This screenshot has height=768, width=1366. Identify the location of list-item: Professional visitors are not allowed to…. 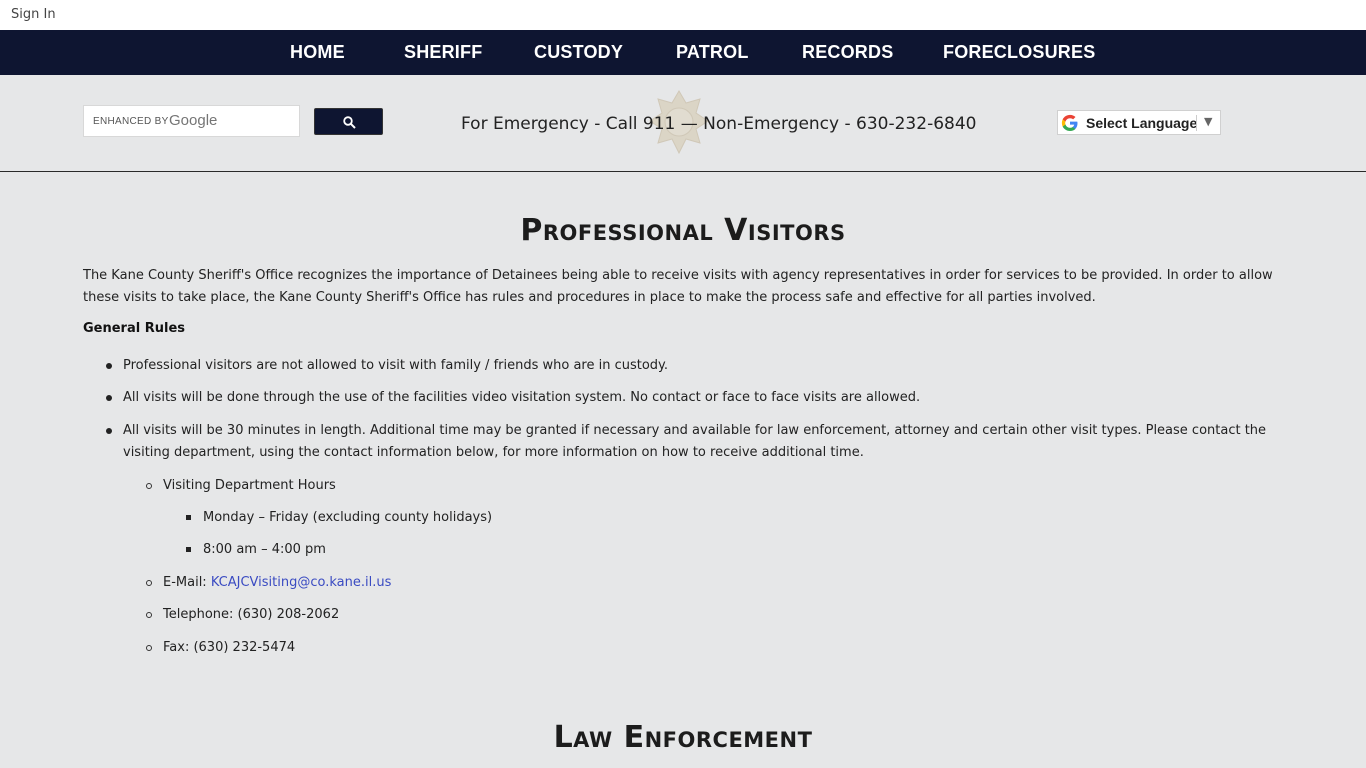
(396, 365).